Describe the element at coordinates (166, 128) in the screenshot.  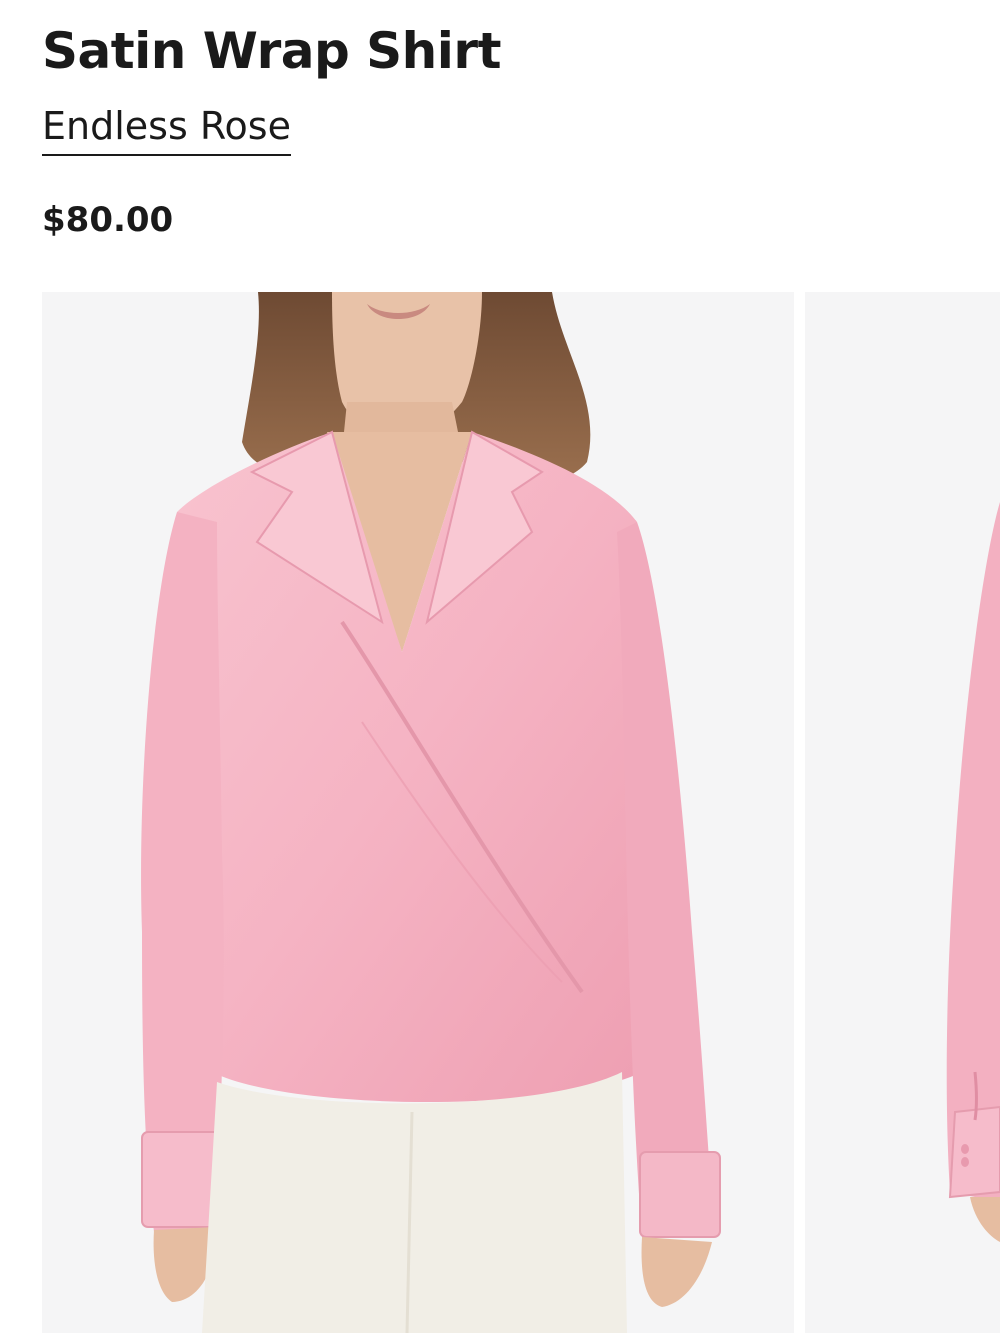
I see `brand-link: Endless Rose` at that location.